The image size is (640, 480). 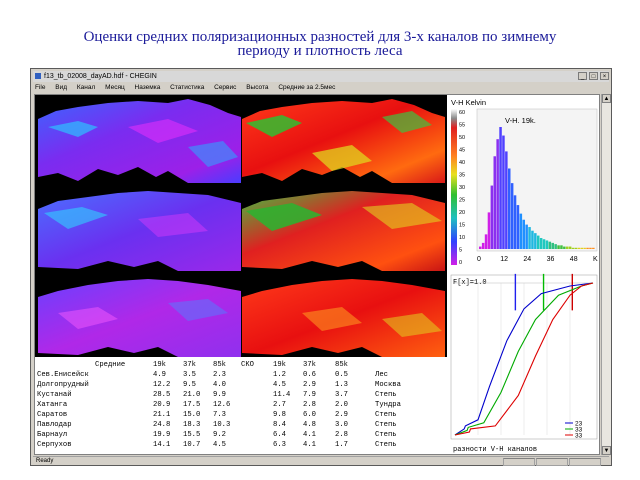 I want to click on stats-cell-name: Хатанга, so click(x=52, y=405).